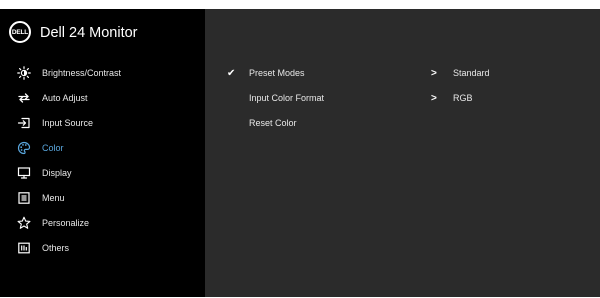 The width and height of the screenshot is (600, 298). I want to click on submenu-row-value: Standard, so click(471, 73).